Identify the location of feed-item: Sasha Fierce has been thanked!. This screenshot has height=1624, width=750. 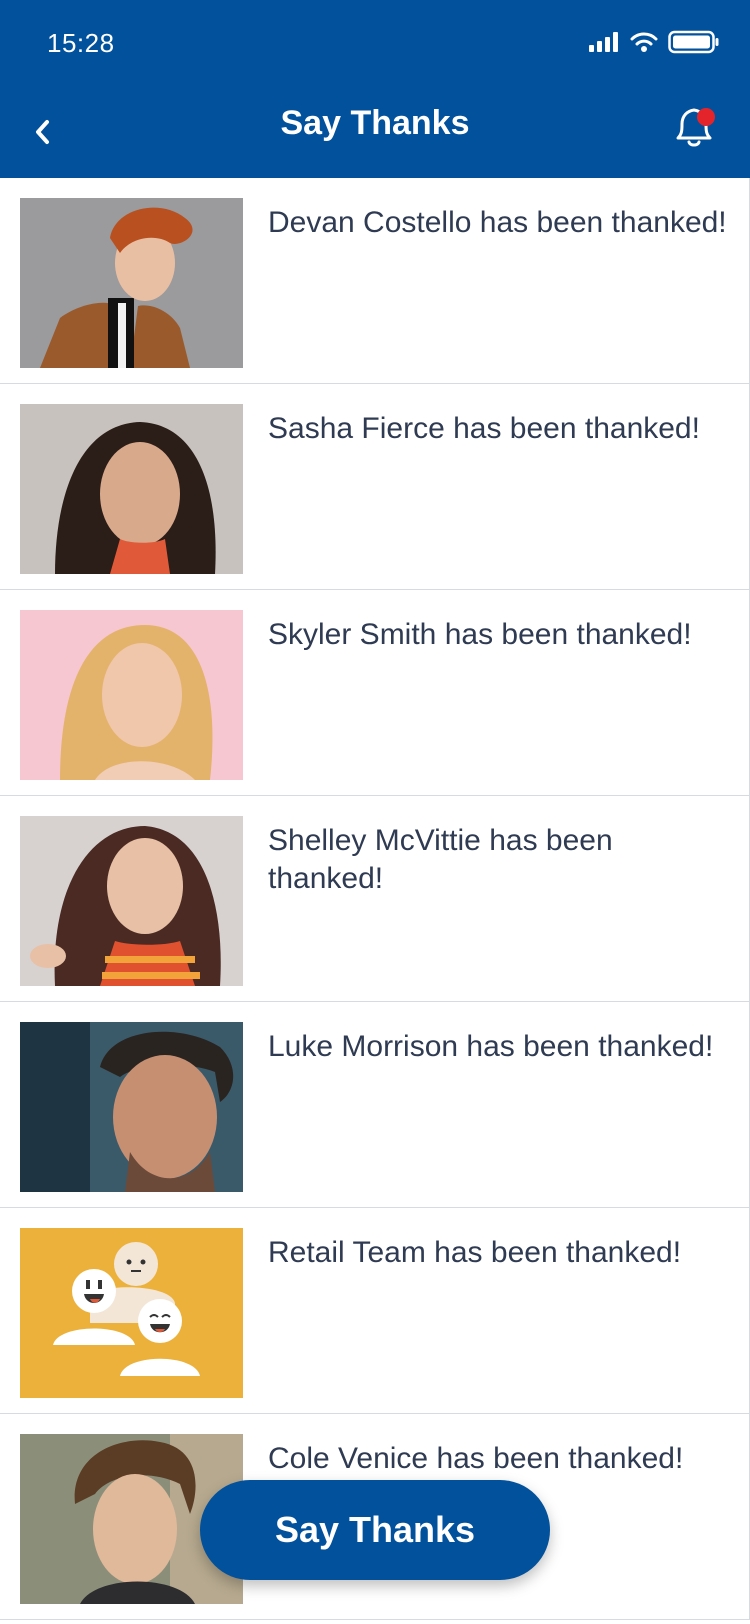
(374, 487).